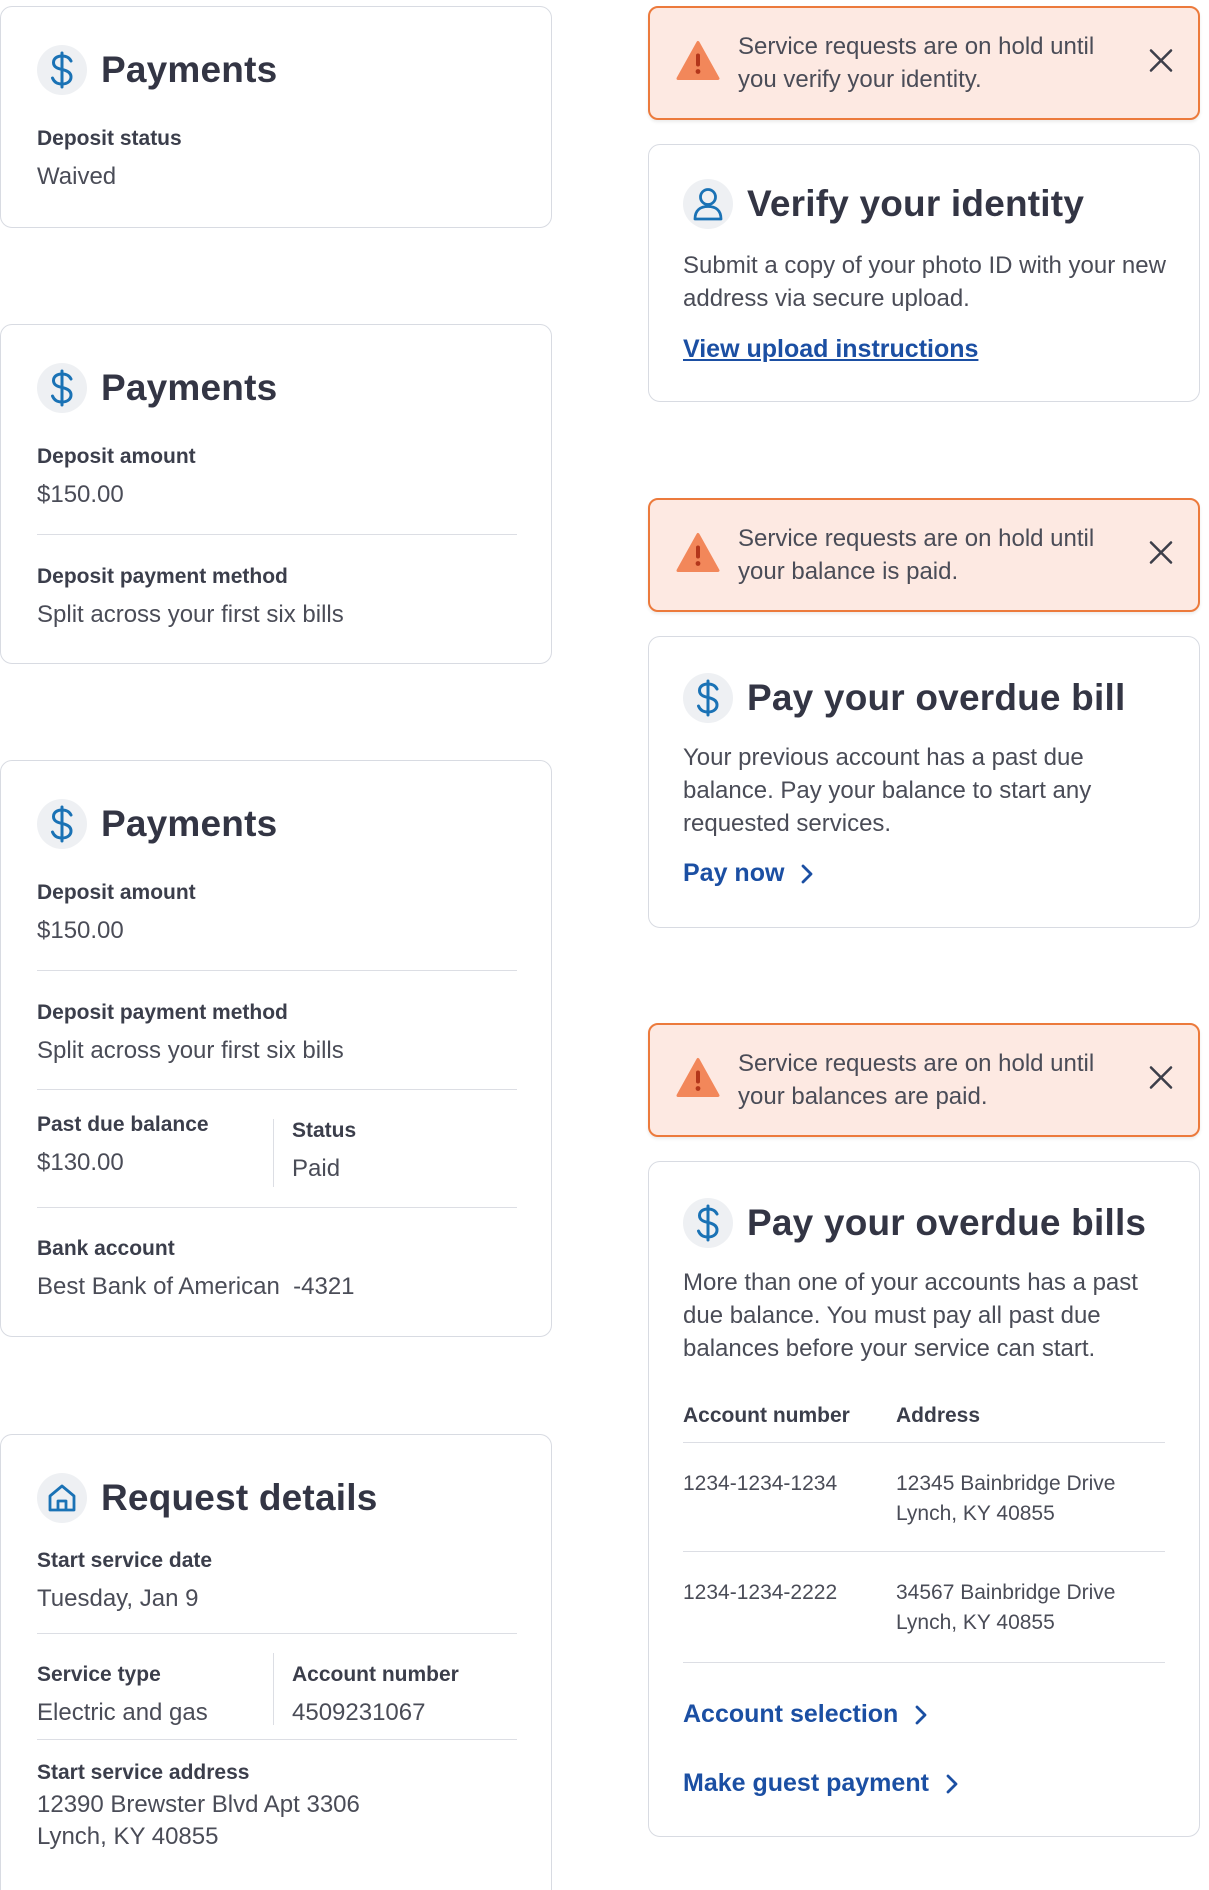 The height and width of the screenshot is (1890, 1209). I want to click on start-address-line2: Lynch, KY 40855, so click(128, 1836).